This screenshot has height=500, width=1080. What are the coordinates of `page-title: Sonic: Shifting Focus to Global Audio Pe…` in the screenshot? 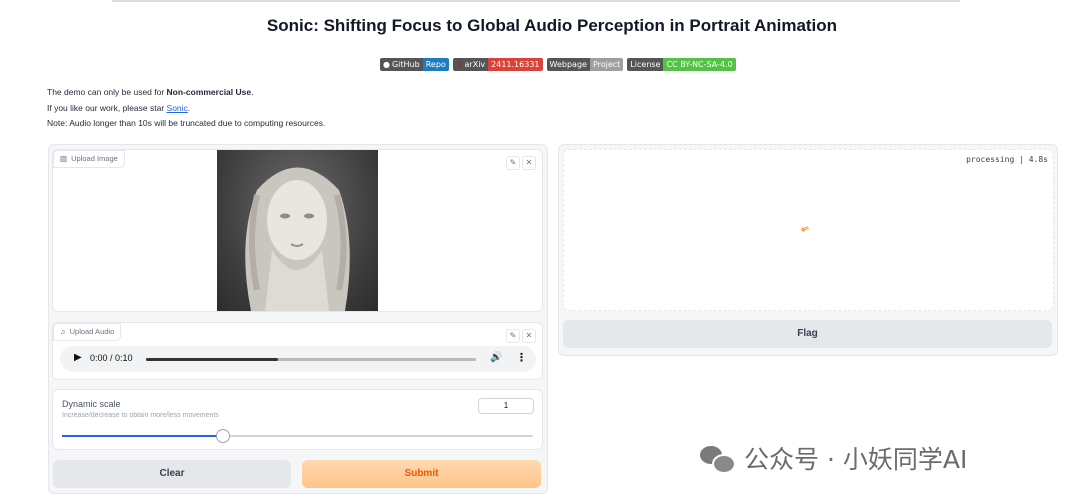 It's located at (552, 25).